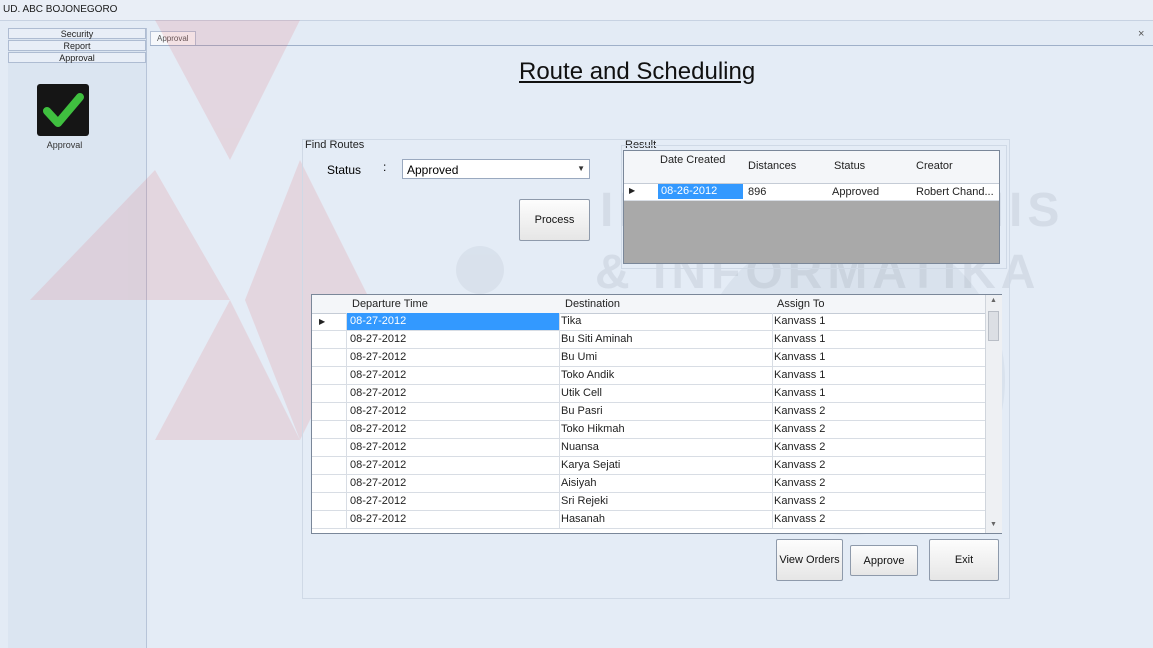 This screenshot has width=1153, height=648. I want to click on destination-cell: Sri Rejeki, so click(663, 501).